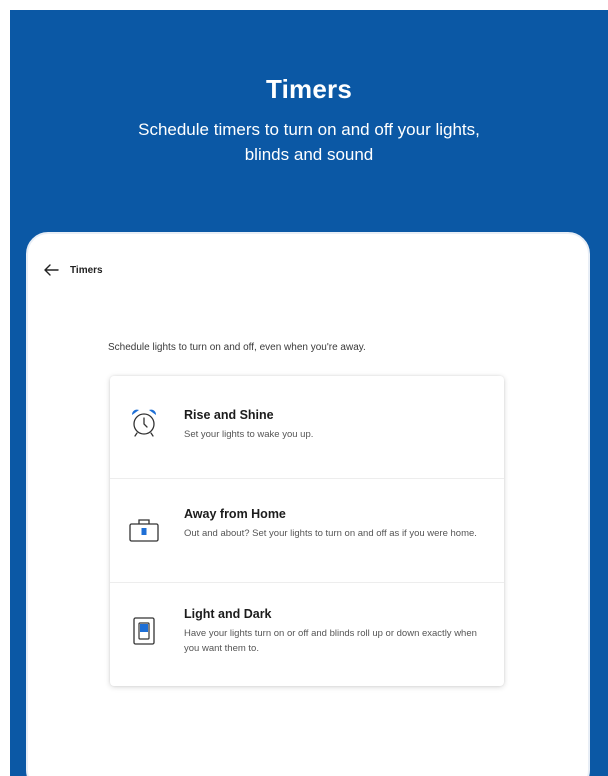 This screenshot has height=776, width=608. I want to click on option-title: Rise and Shine, so click(229, 415).